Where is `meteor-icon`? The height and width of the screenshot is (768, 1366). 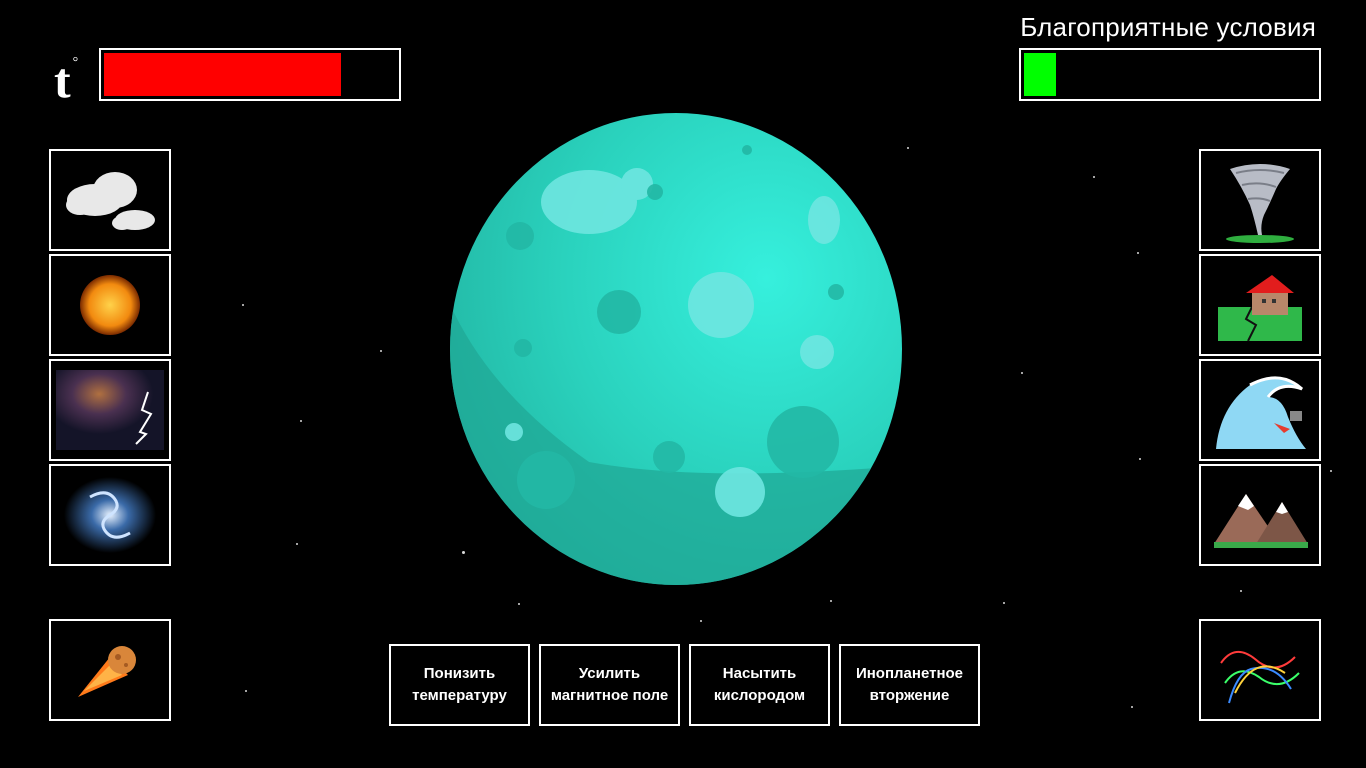
meteor-icon is located at coordinates (107, 671).